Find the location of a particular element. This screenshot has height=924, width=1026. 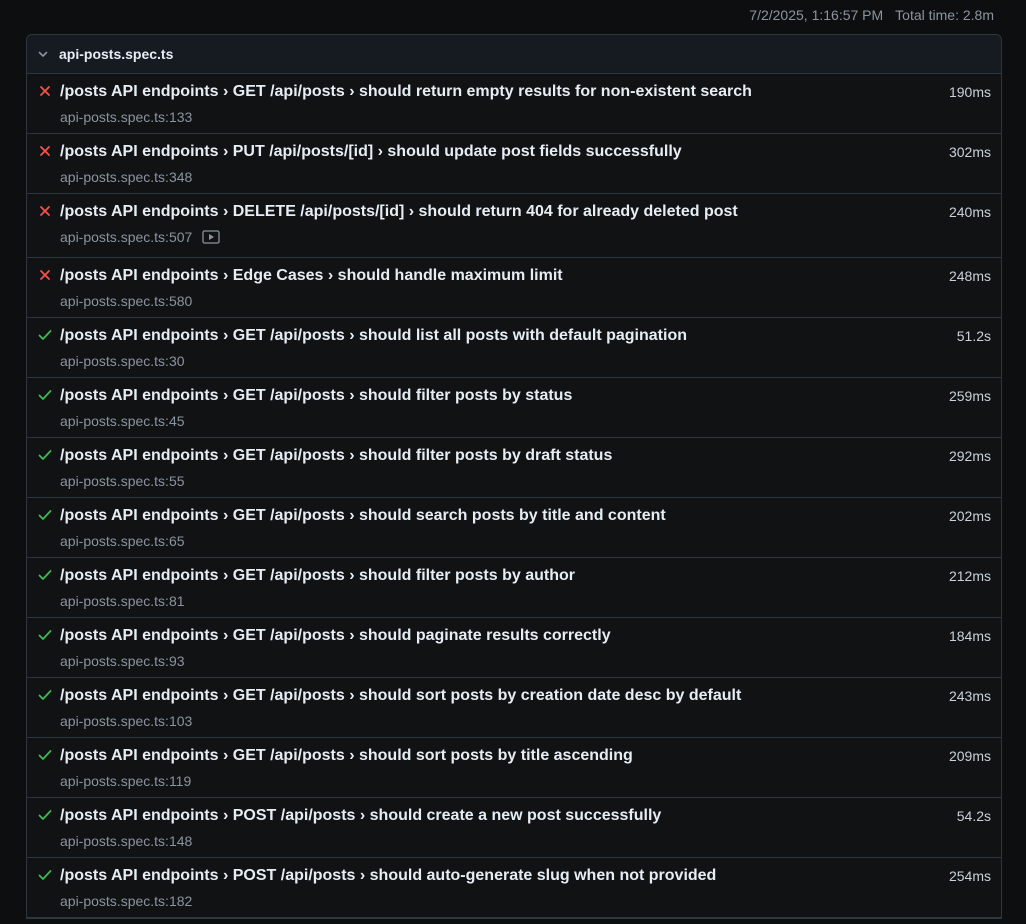

test-location-line: api-posts.spec.ts:81 is located at coordinates (122, 601).